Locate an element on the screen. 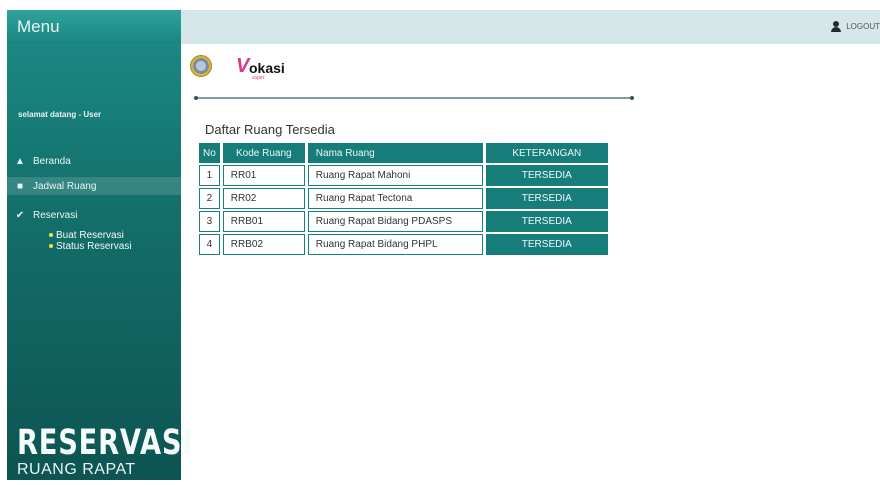 Image resolution: width=880 pixels, height=485 pixels. table-row: 1 RR01 Ruang Rapat Mahoni TERSEDIA is located at coordinates (403, 175).